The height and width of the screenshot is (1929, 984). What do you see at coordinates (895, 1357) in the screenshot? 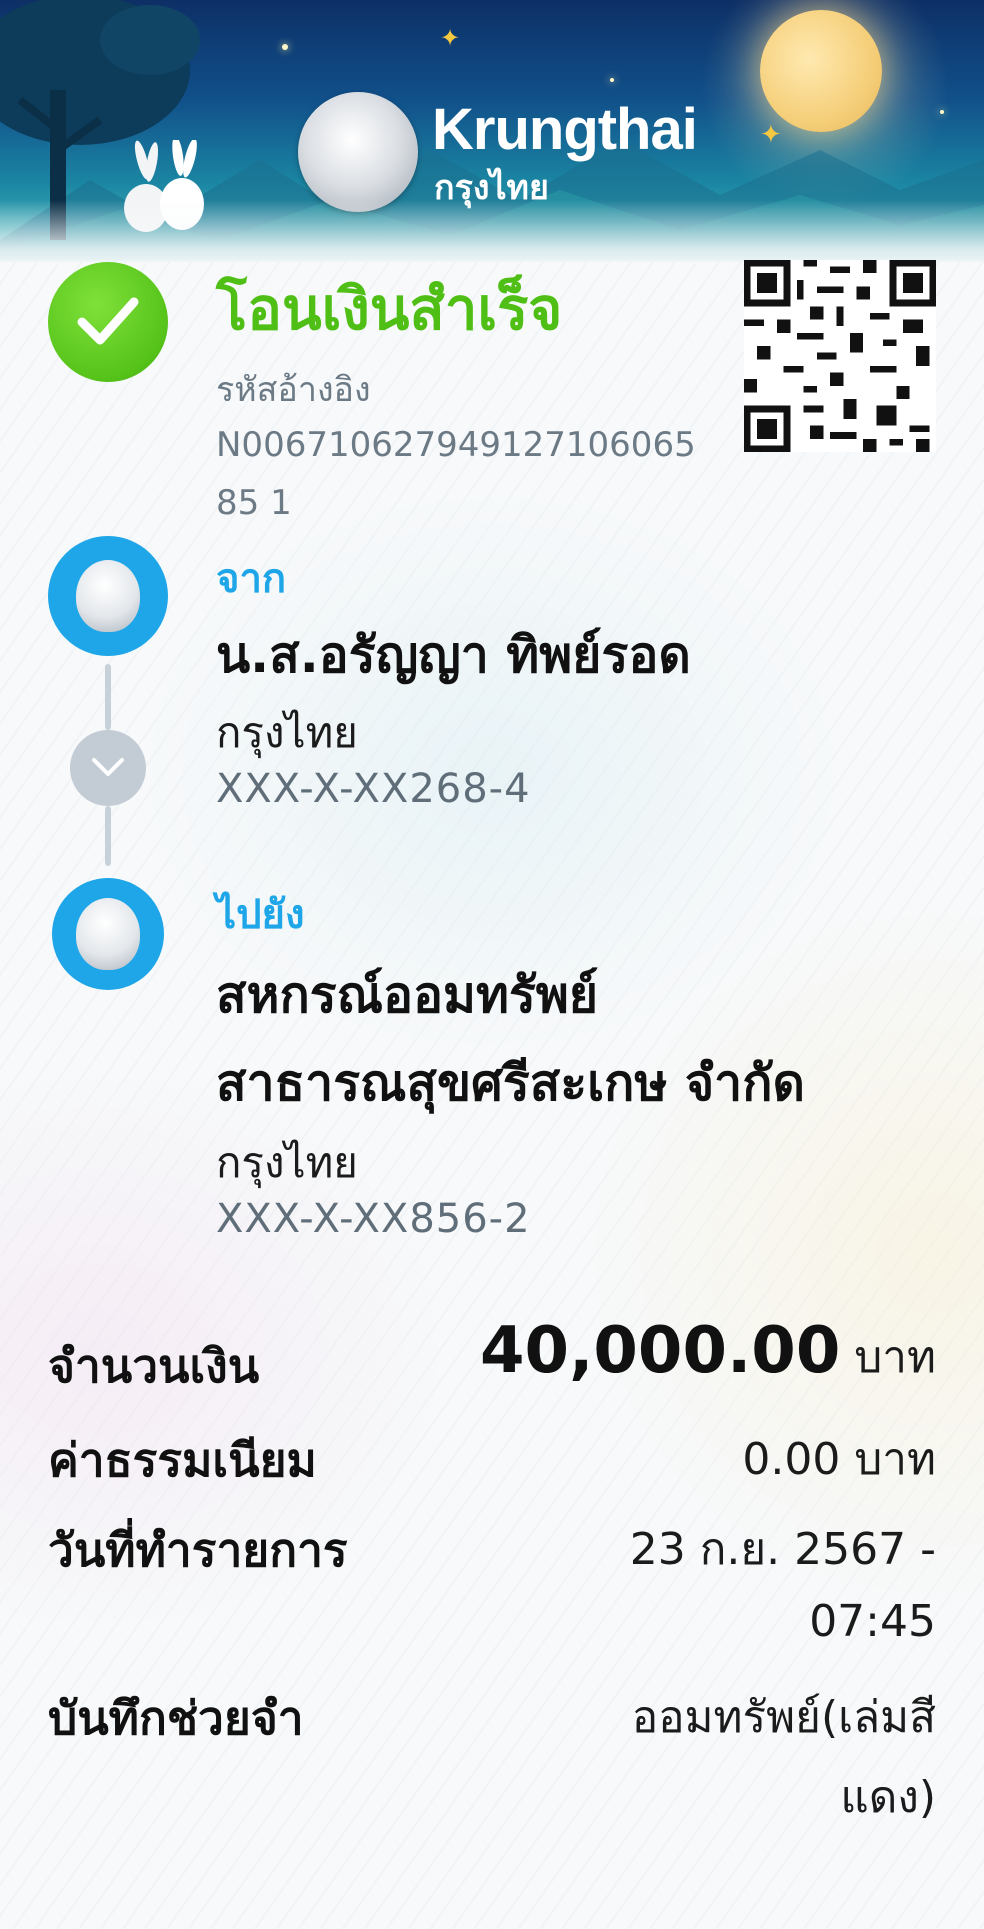
I see `amount-unit: บาท` at bounding box center [895, 1357].